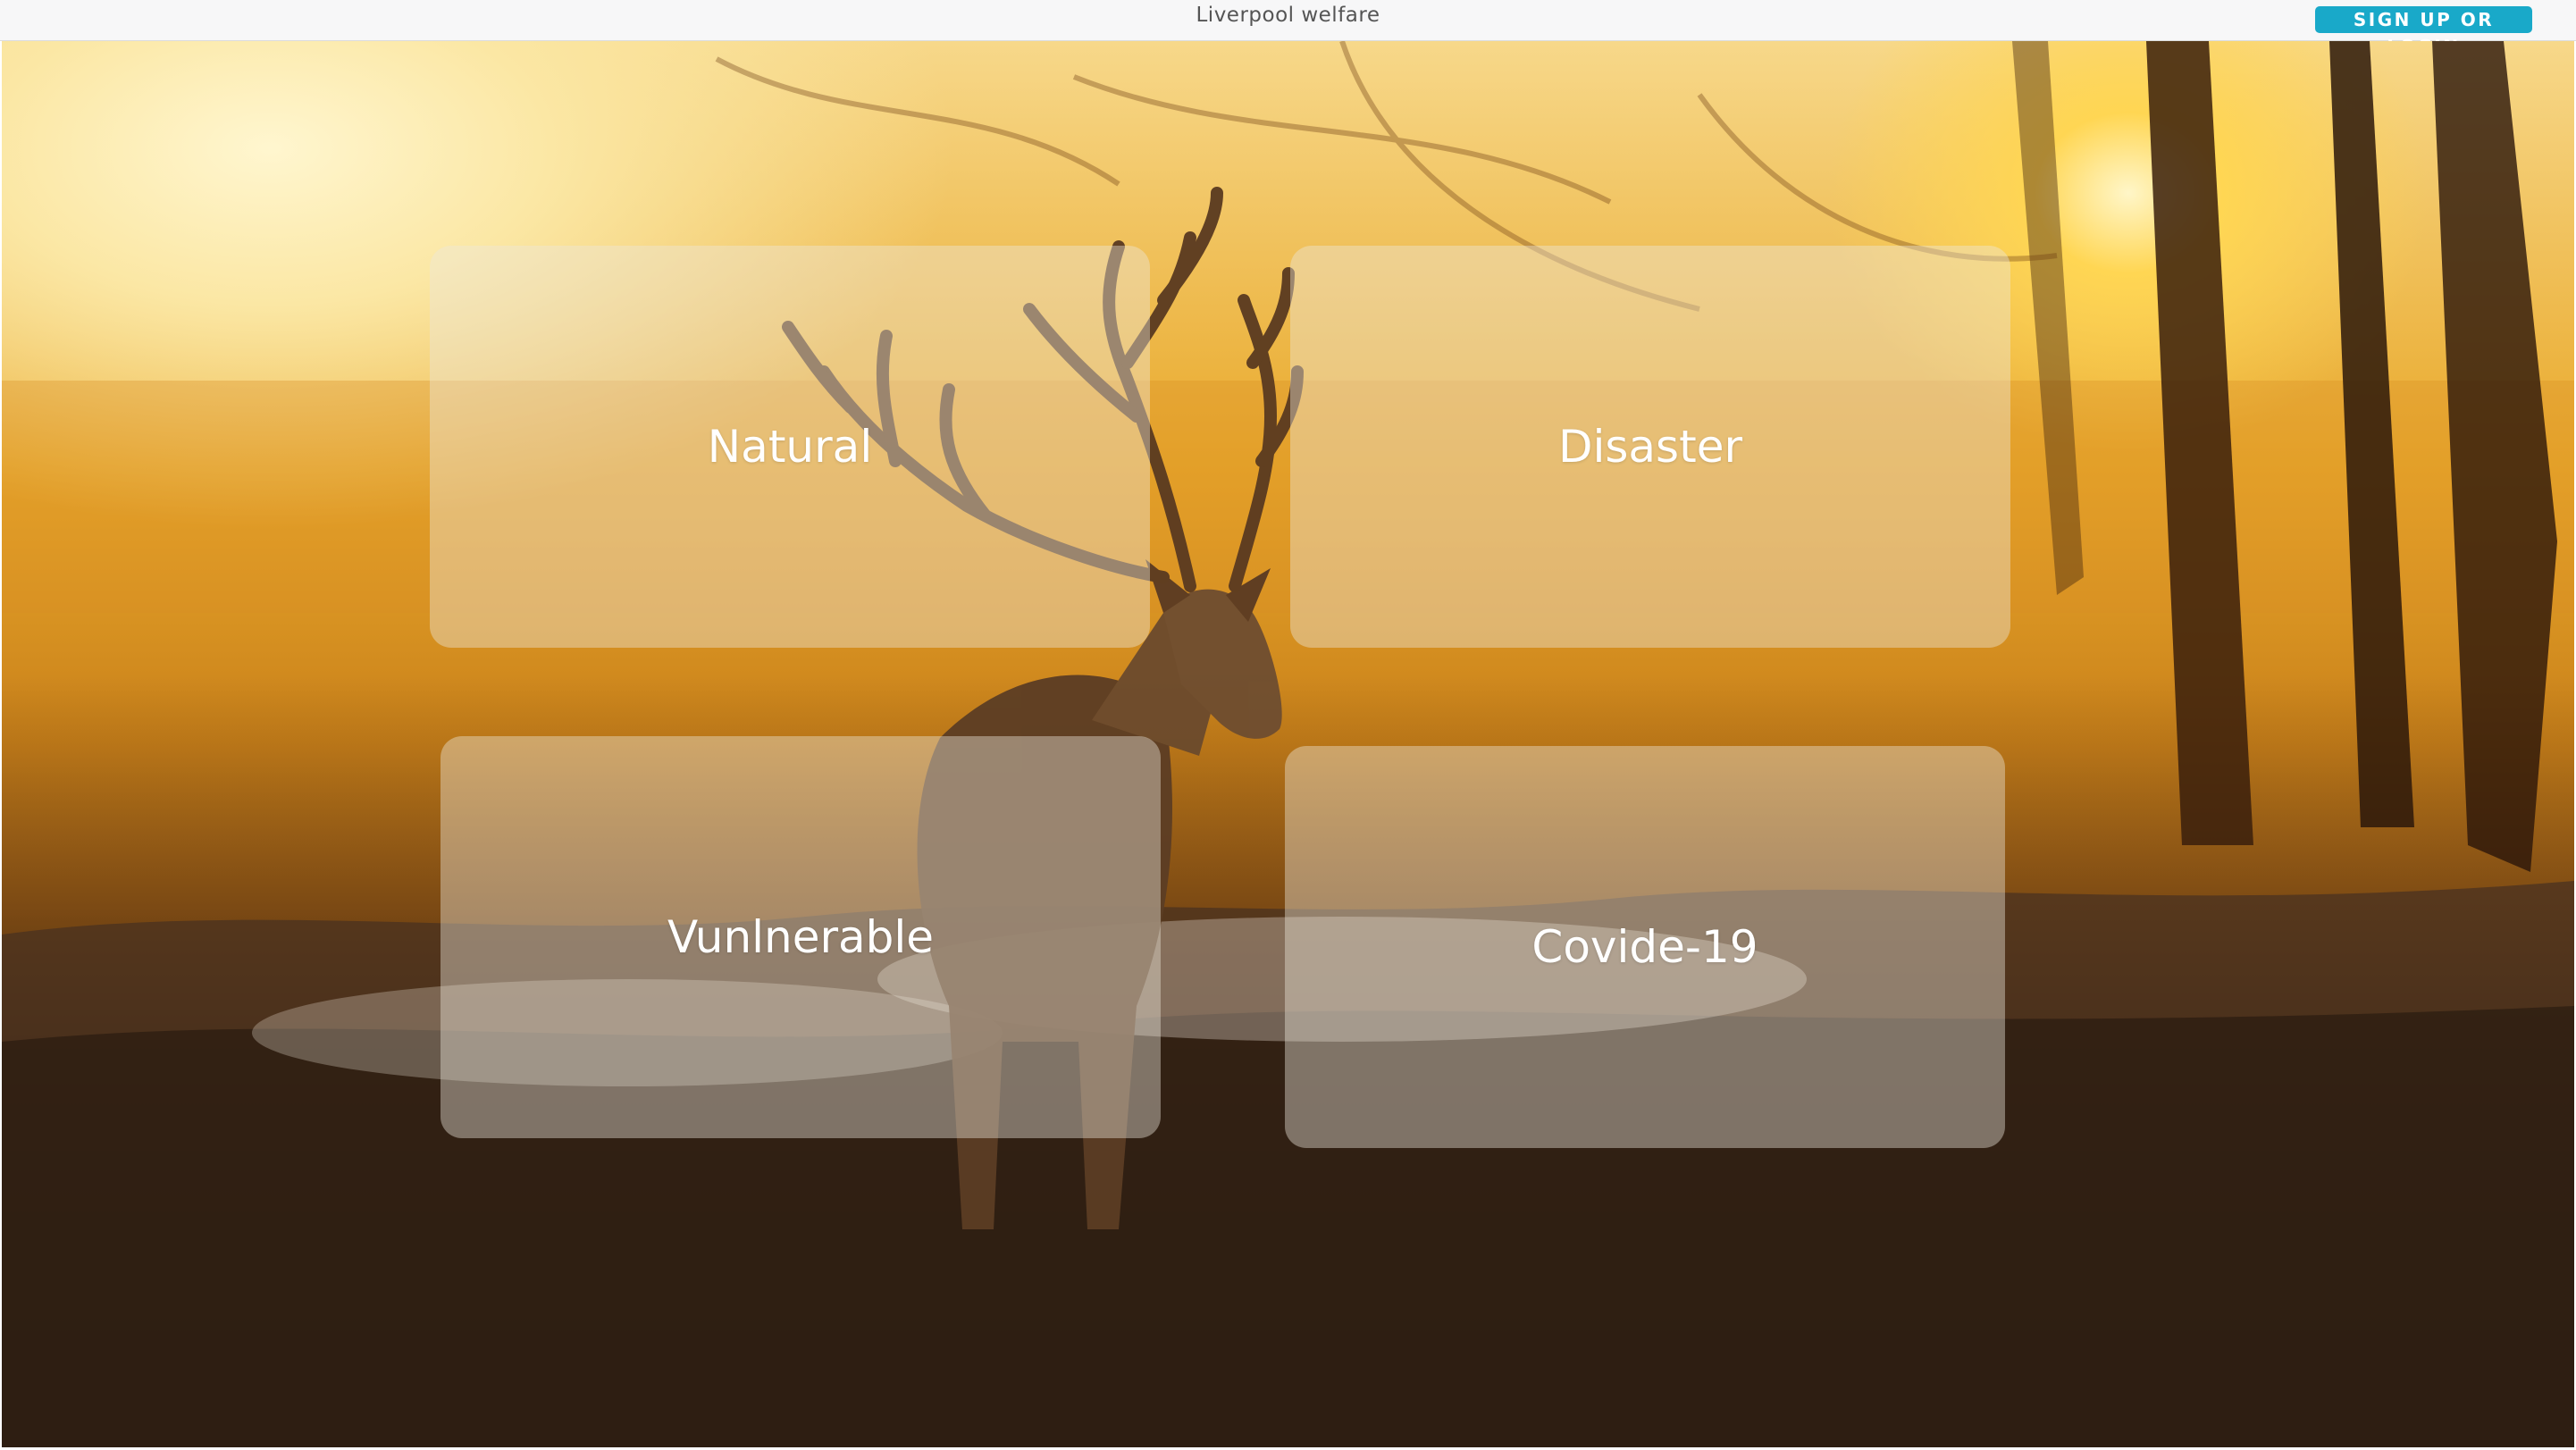 The height and width of the screenshot is (1450, 2576). I want to click on card-label: Vunlnerable, so click(801, 937).